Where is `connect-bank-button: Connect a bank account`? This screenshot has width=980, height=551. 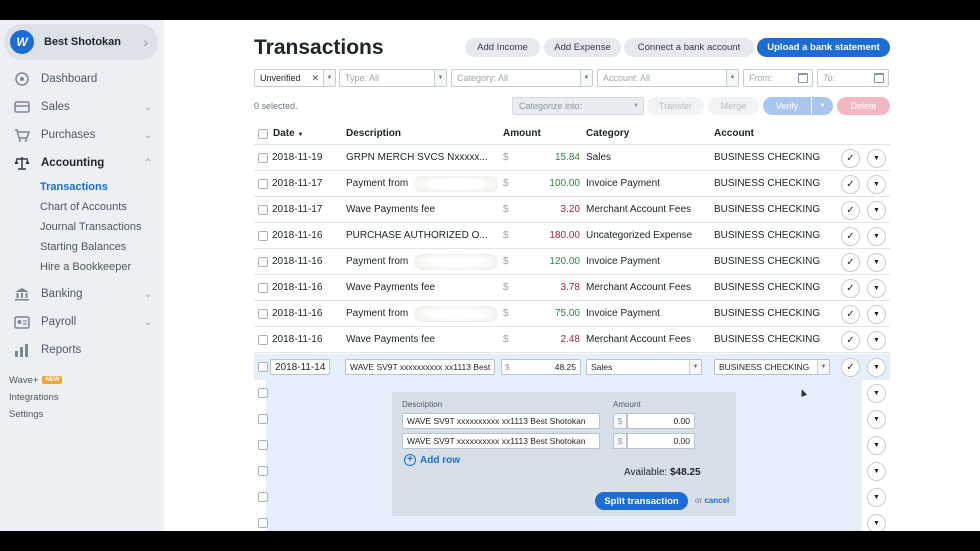 connect-bank-button: Connect a bank account is located at coordinates (689, 47).